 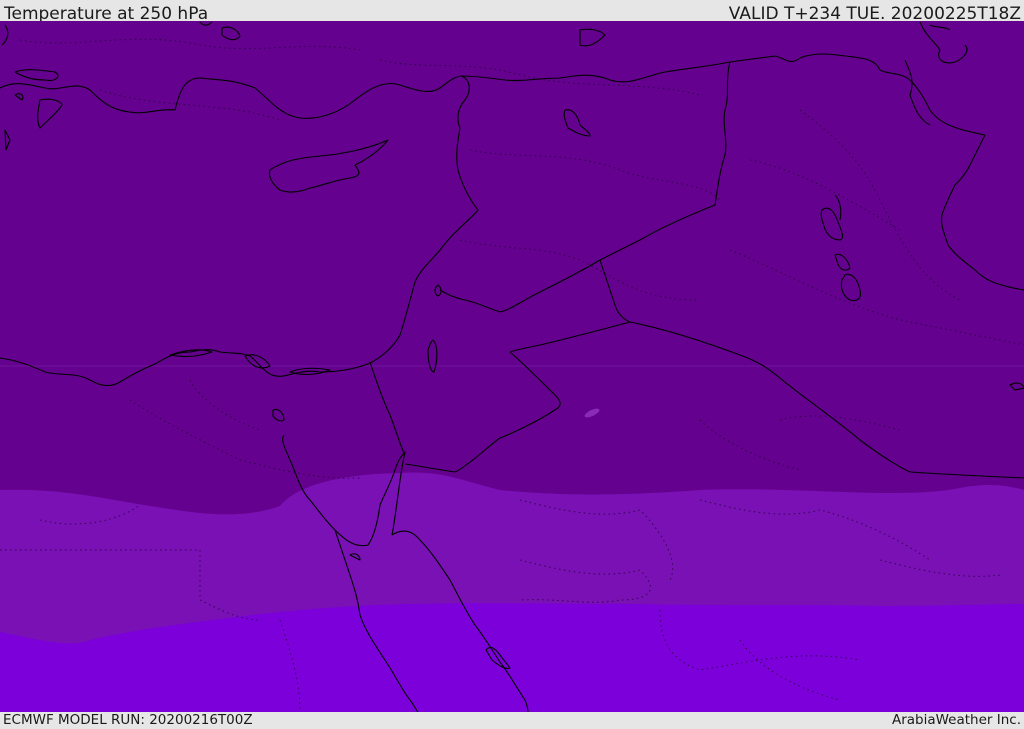 I want to click on model-run: ECMWF MODEL RUN: 20200216T00Z, so click(x=128, y=720).